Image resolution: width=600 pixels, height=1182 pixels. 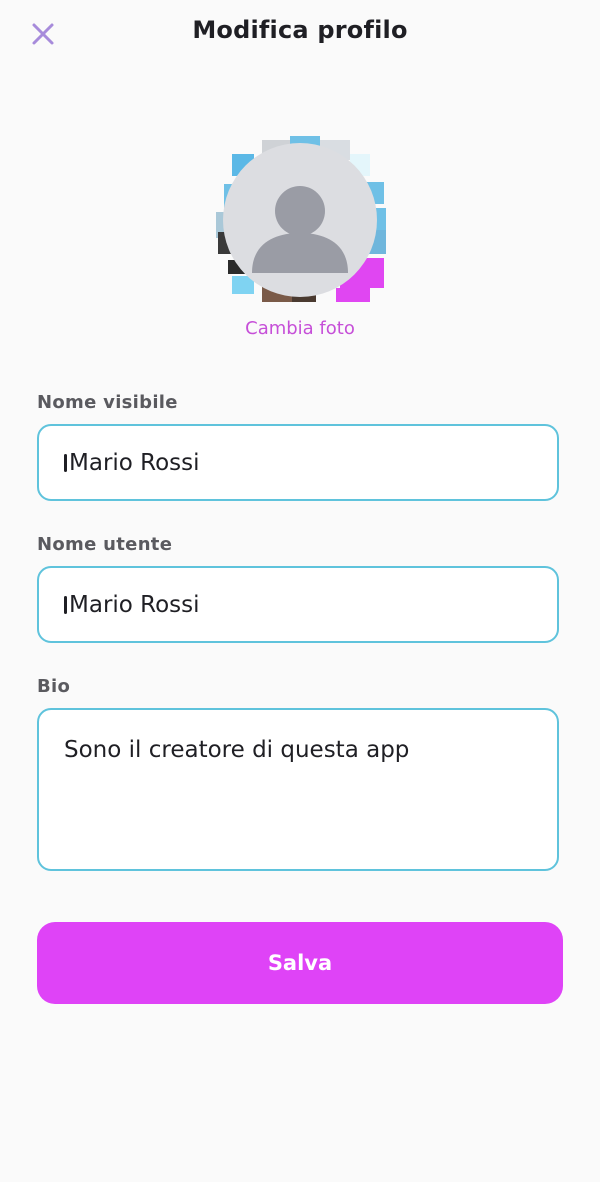 What do you see at coordinates (107, 402) in the screenshot?
I see `display-name-label: Nome visibile` at bounding box center [107, 402].